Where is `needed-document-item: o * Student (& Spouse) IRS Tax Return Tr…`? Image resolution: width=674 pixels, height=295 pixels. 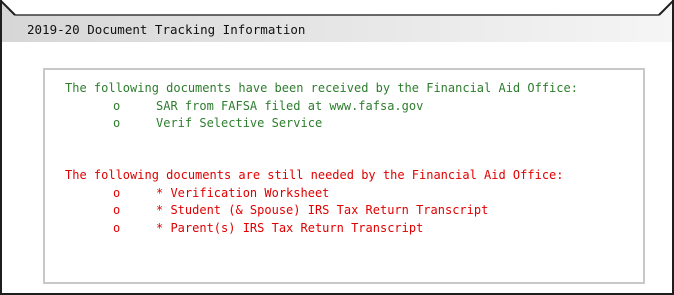 needed-document-item: o * Student (& Spouse) IRS Tax Return Tr… is located at coordinates (345, 211).